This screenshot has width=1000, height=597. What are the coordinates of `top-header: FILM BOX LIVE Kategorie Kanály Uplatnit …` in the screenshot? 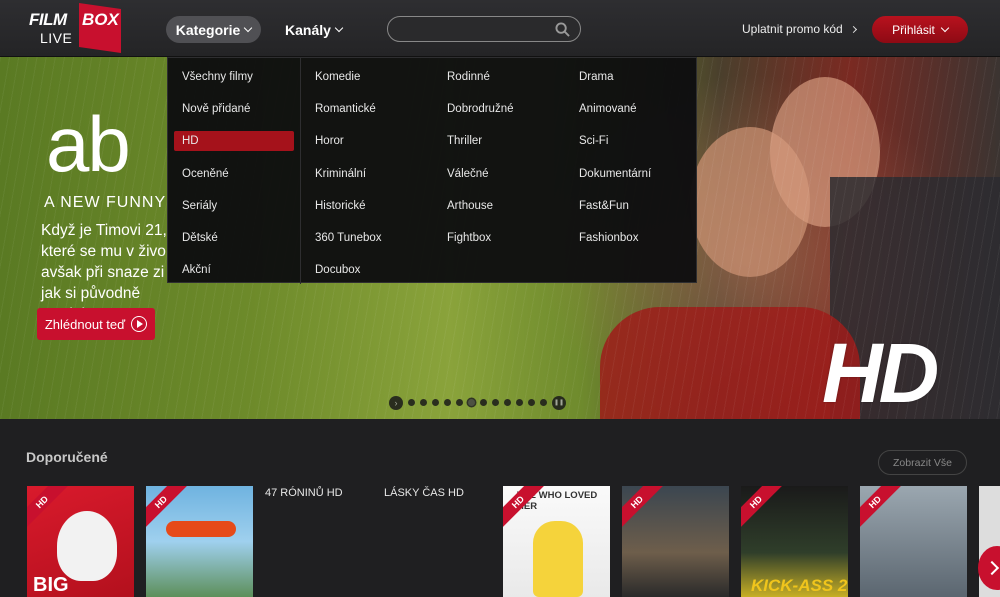 It's located at (500, 28).